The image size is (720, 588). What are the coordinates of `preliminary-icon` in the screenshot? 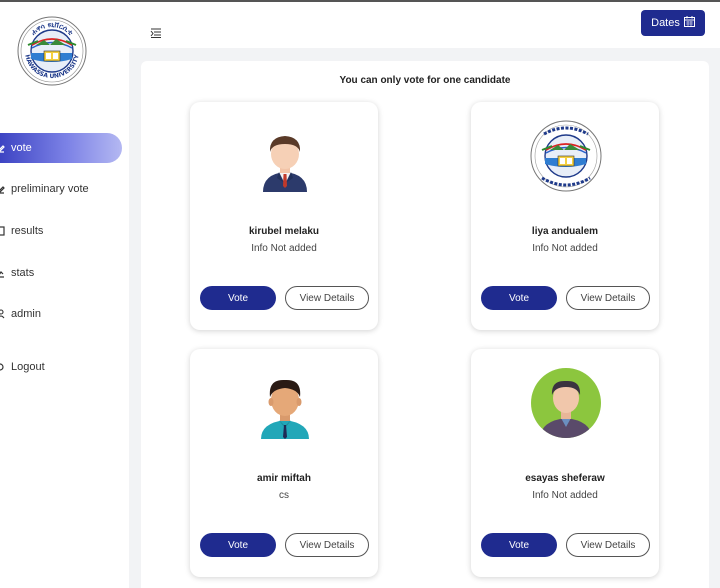 It's located at (3, 189).